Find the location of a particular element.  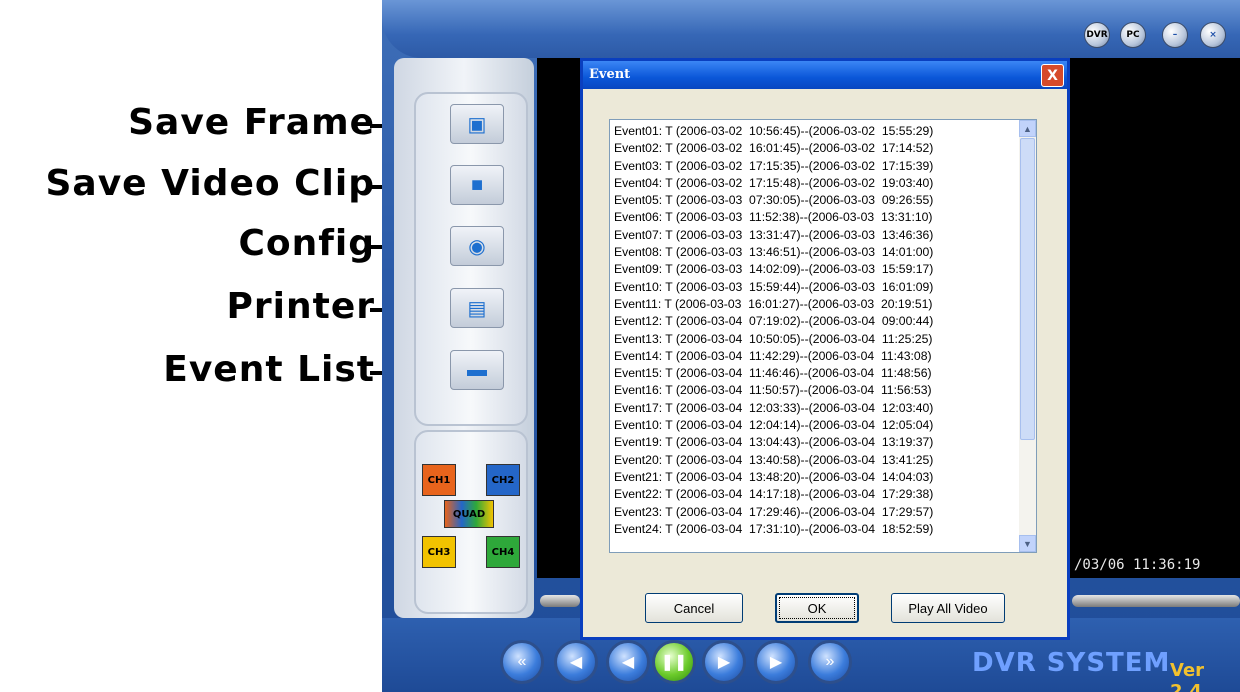

dialog-title: Event is located at coordinates (610, 74).